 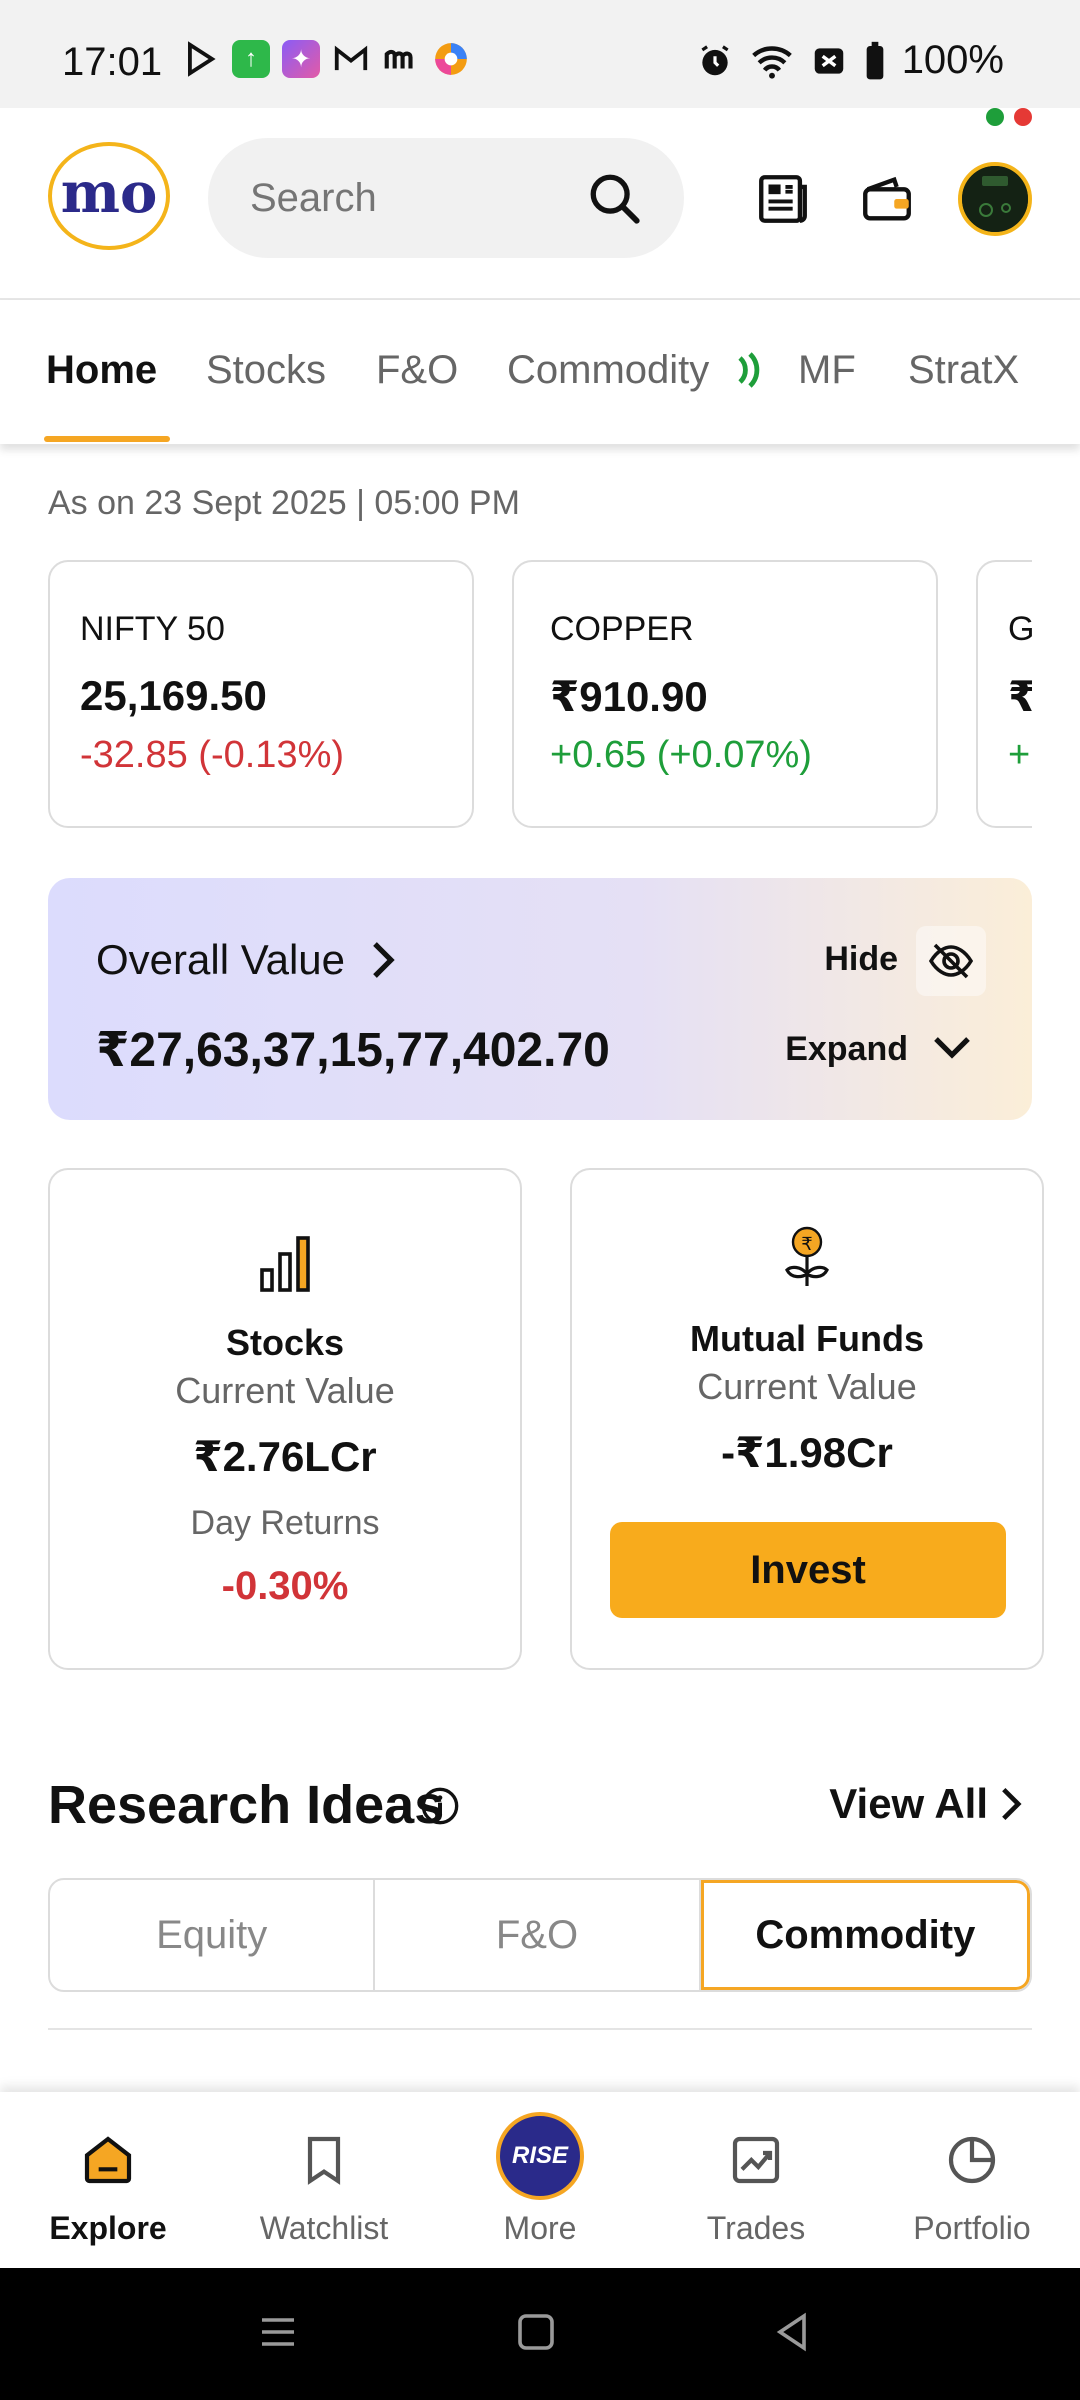 What do you see at coordinates (807, 1338) in the screenshot?
I see `mf-title: Mutual Funds` at bounding box center [807, 1338].